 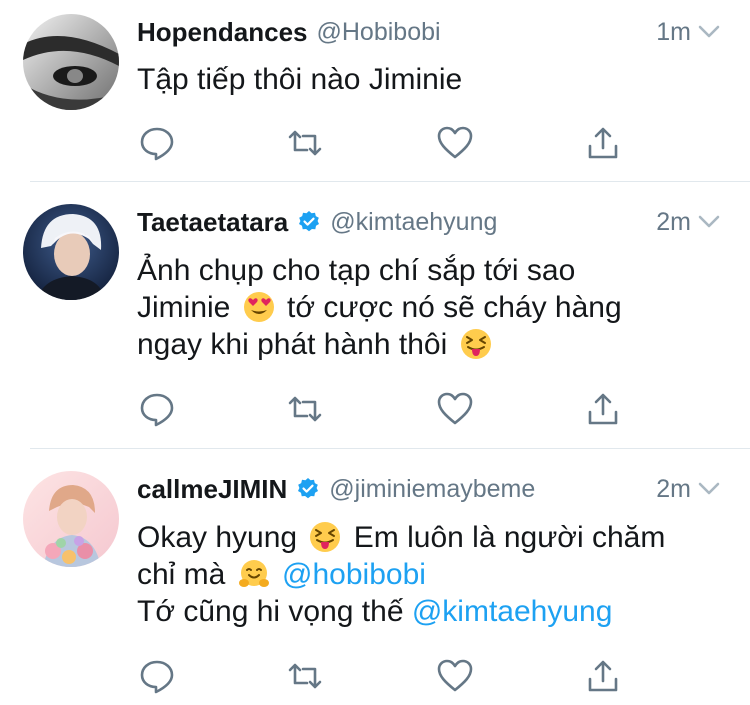 I want to click on text-segment: tớ cược nó sẽ cháy hàng, so click(x=450, y=307).